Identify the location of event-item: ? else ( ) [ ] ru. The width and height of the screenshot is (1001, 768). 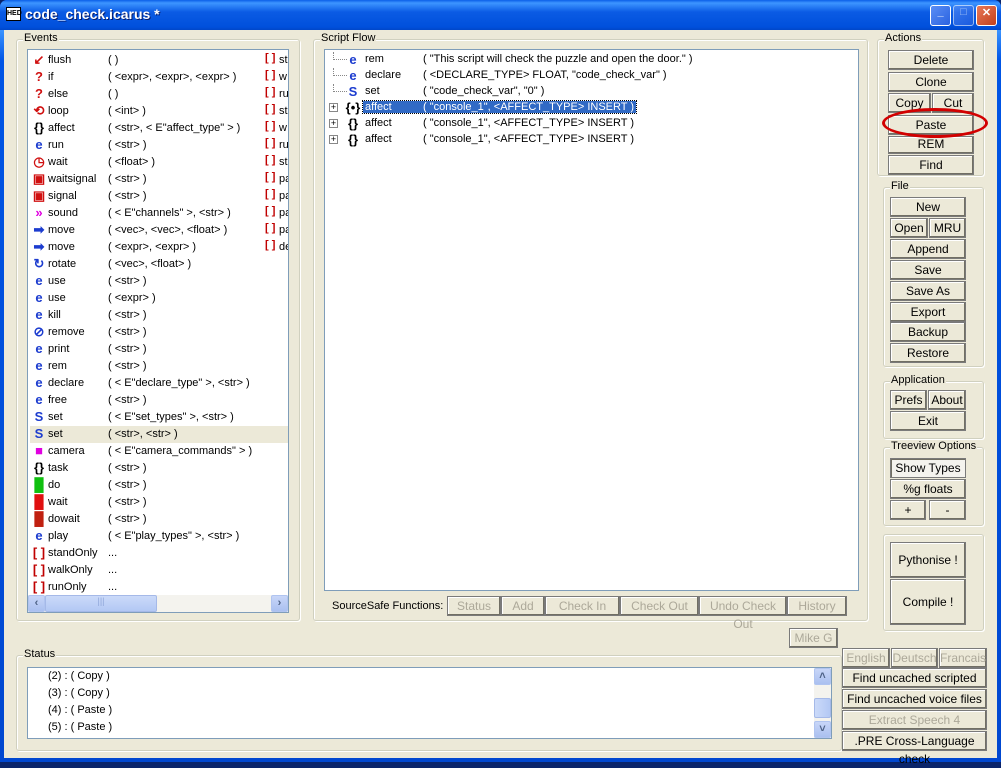
(159, 94).